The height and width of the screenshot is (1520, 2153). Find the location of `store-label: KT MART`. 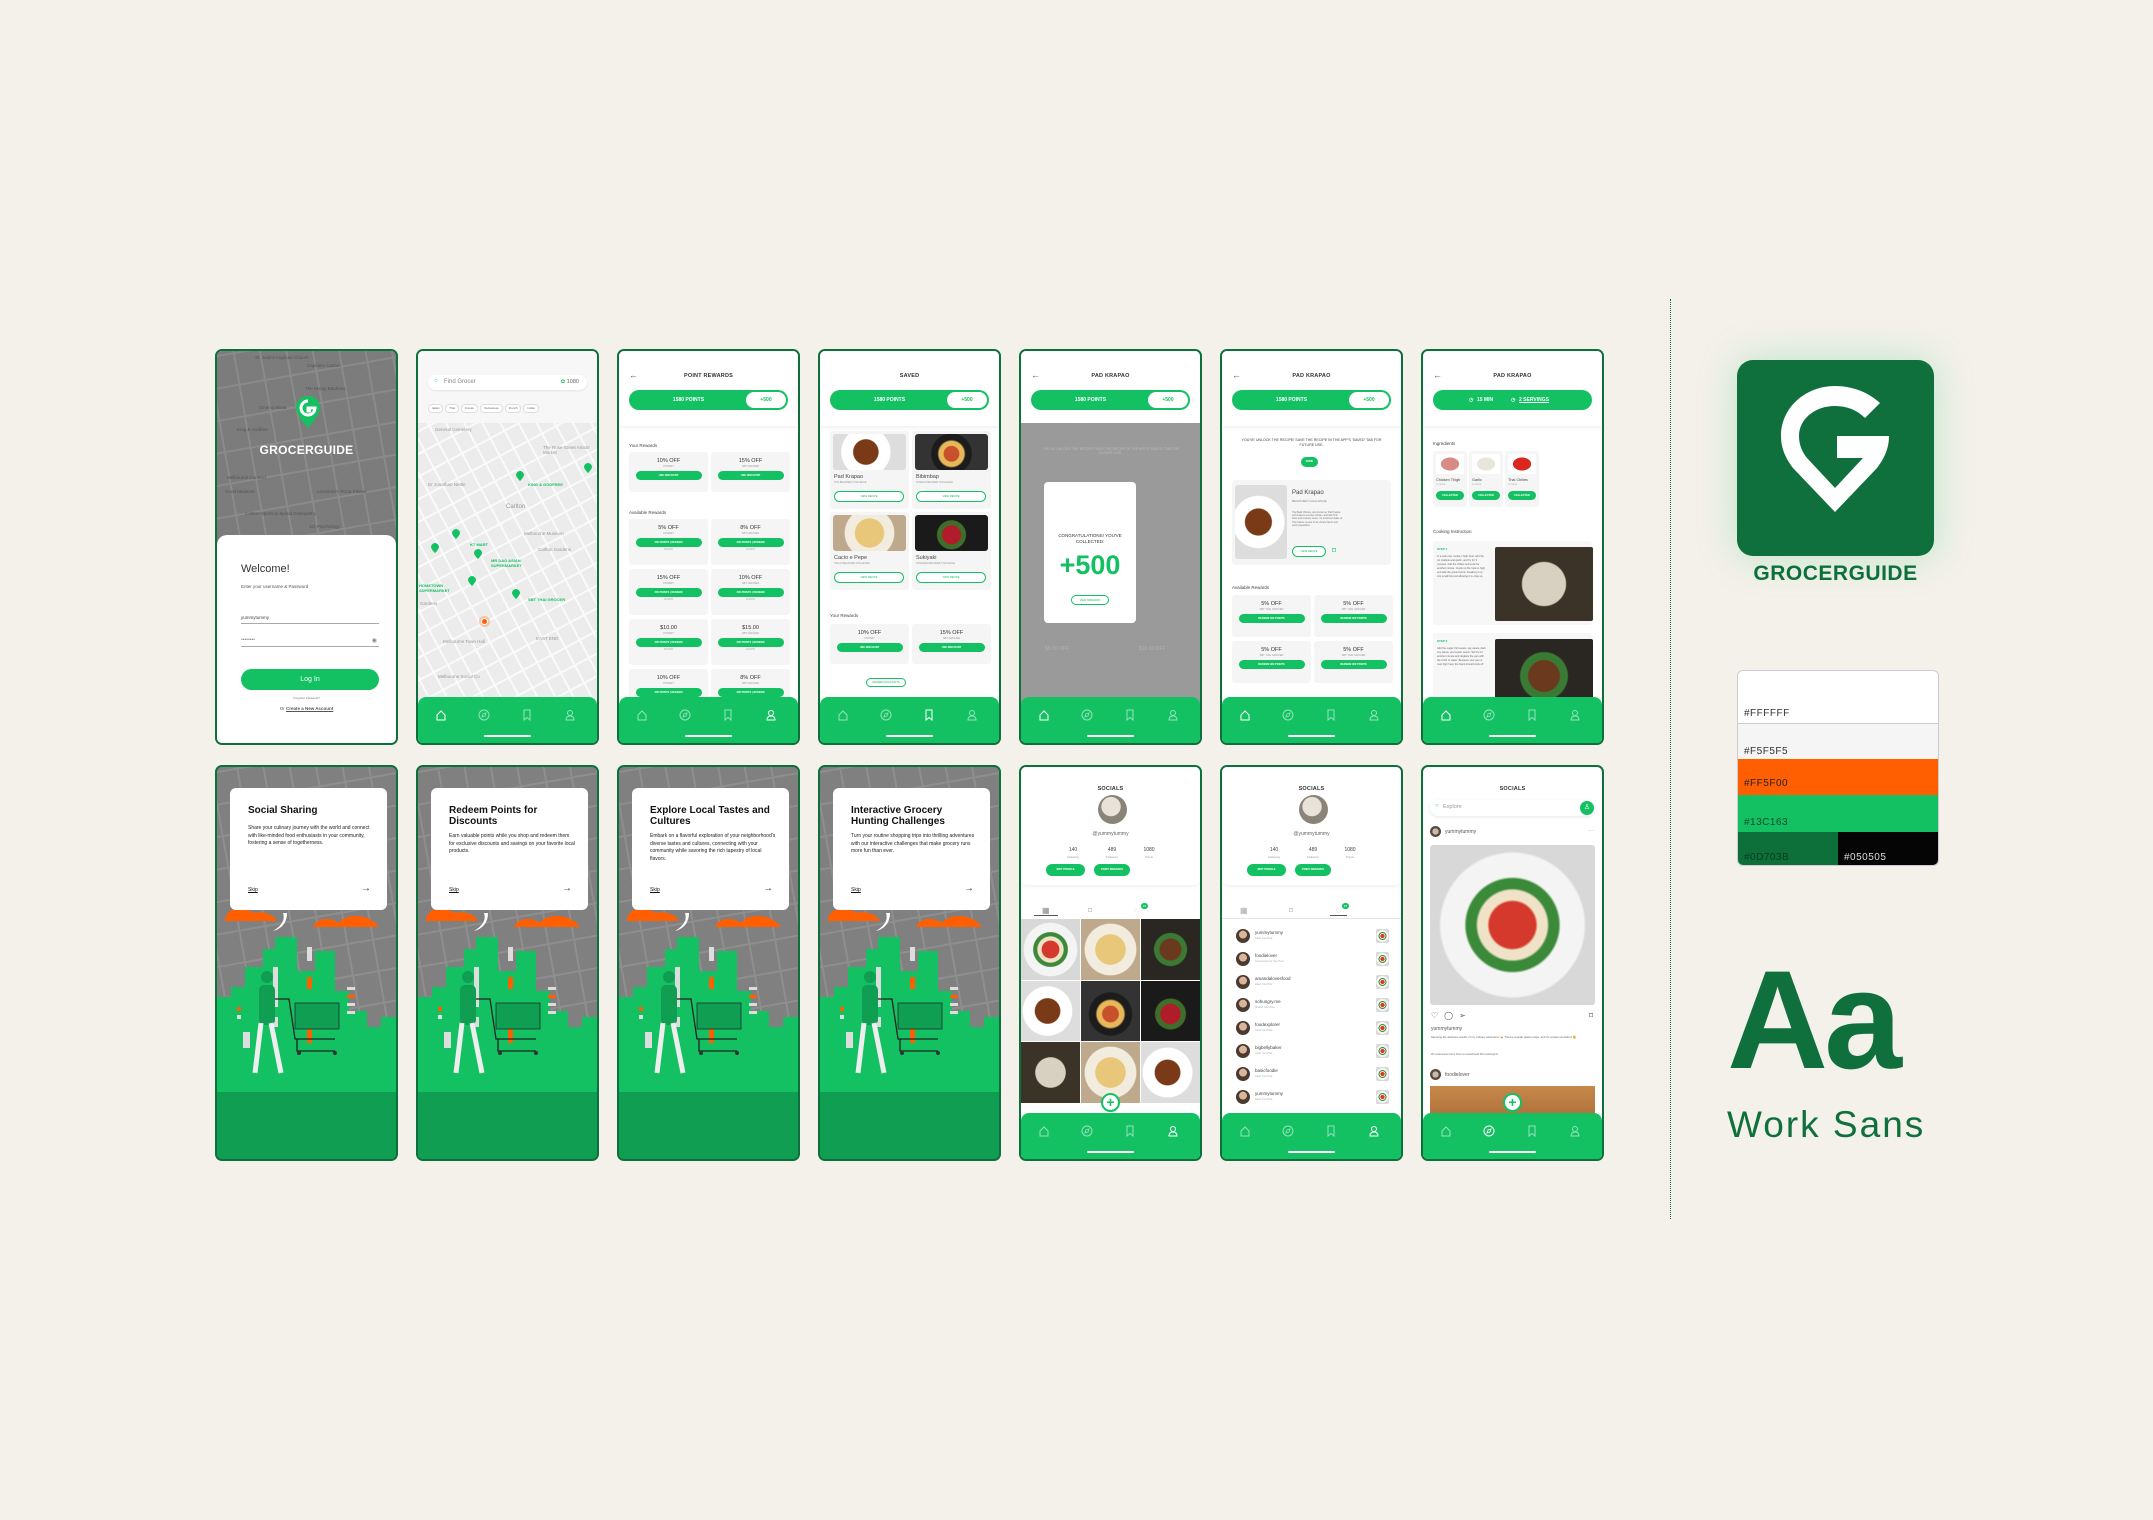

store-label: KT MART is located at coordinates (479, 544).